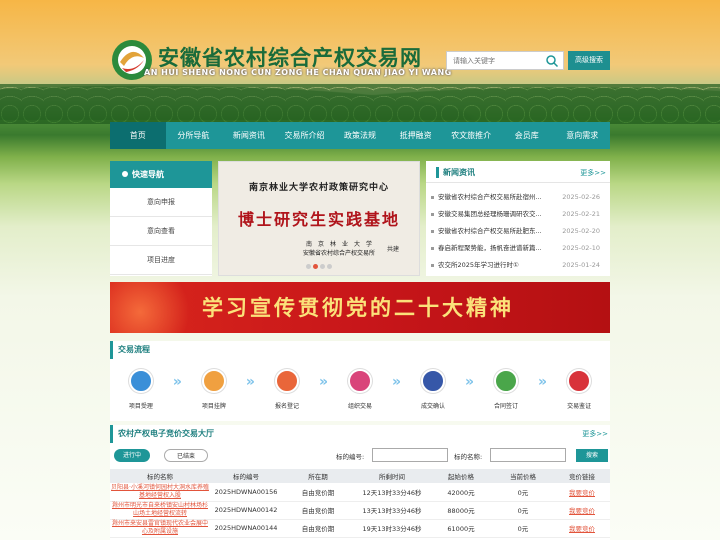 This screenshot has width=720, height=540. I want to click on hall-more-link: 更多>>, so click(595, 434).